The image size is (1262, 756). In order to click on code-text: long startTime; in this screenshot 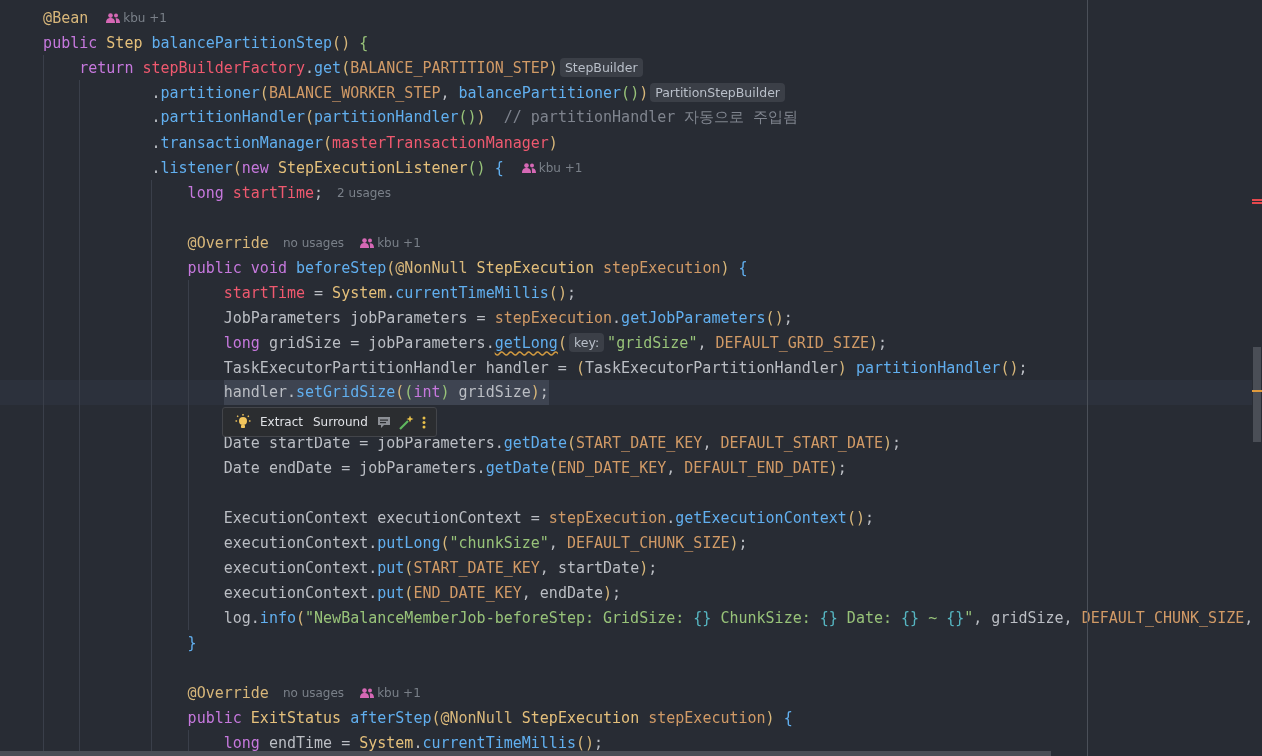, I will do `click(255, 192)`.